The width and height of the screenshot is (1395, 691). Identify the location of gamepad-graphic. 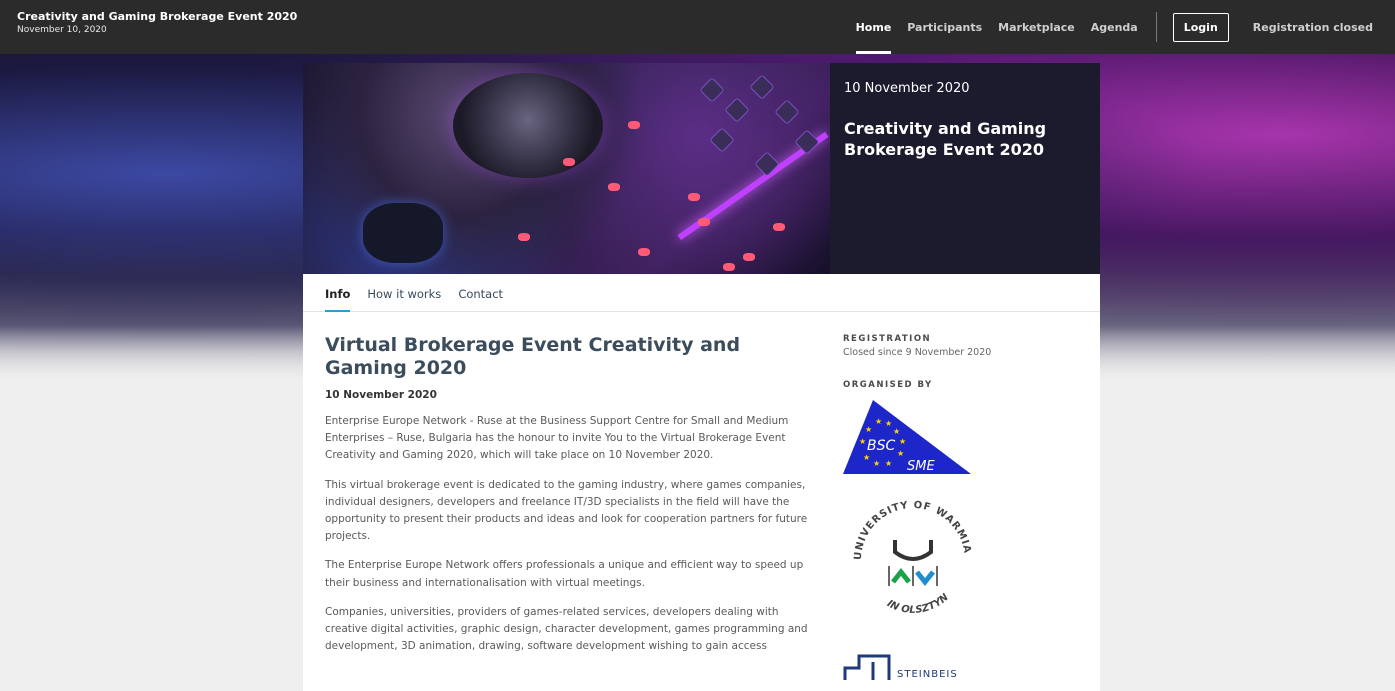
(403, 233).